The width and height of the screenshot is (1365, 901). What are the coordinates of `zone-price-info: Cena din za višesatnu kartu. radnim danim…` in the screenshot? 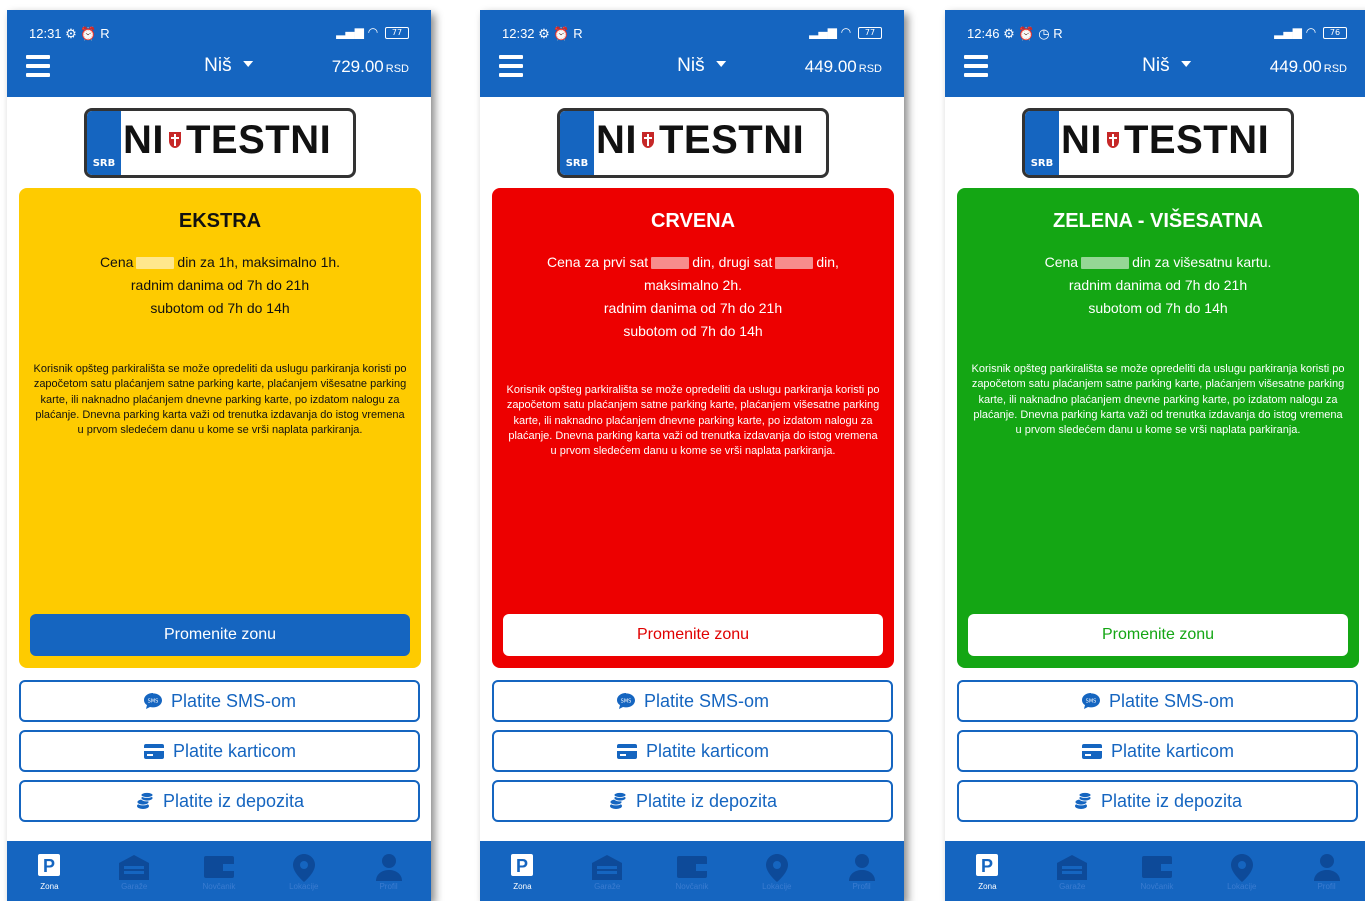 It's located at (1158, 285).